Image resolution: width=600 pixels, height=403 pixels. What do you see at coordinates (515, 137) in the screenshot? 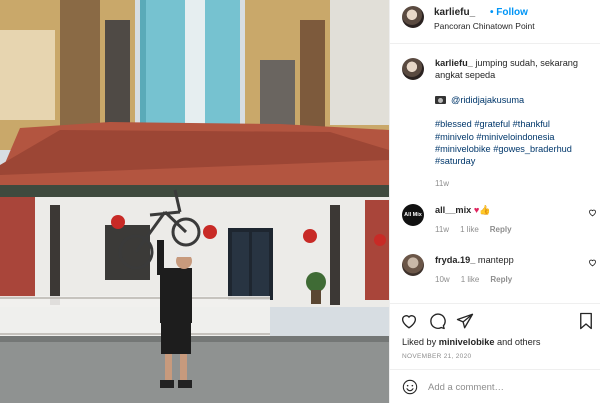
I see `hashtag-link: #miniveloindonesia` at bounding box center [515, 137].